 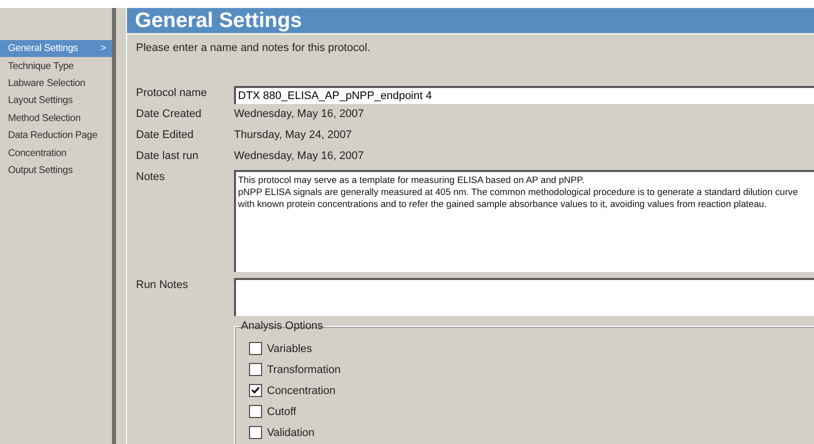 I want to click on checkbox-label: Validation, so click(x=290, y=432).